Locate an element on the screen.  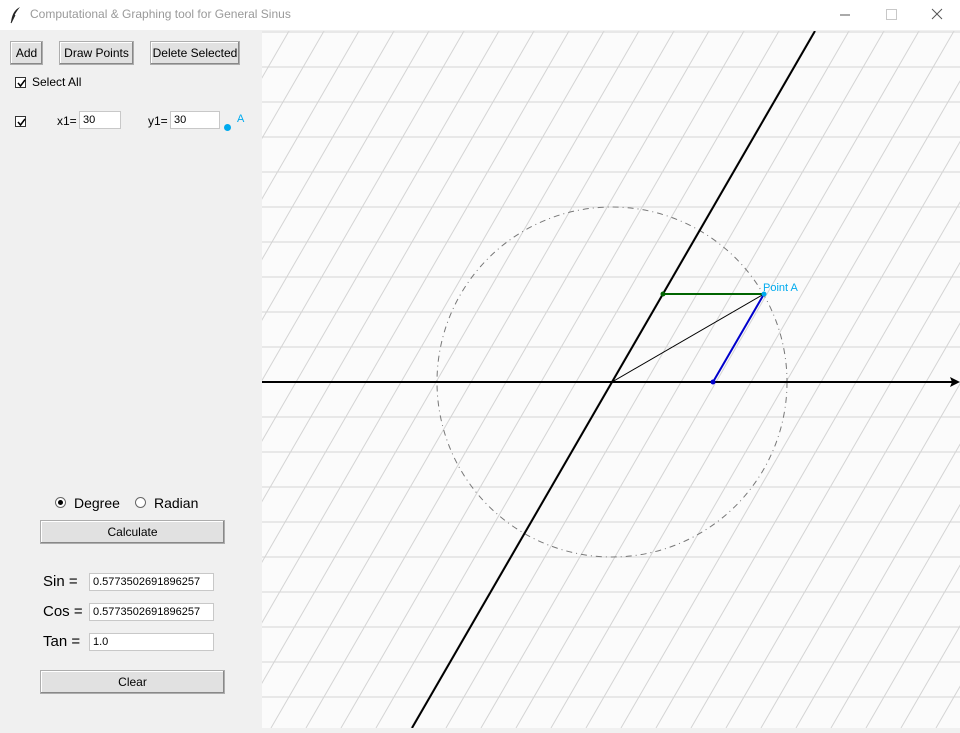
degree-radio is located at coordinates (60, 502).